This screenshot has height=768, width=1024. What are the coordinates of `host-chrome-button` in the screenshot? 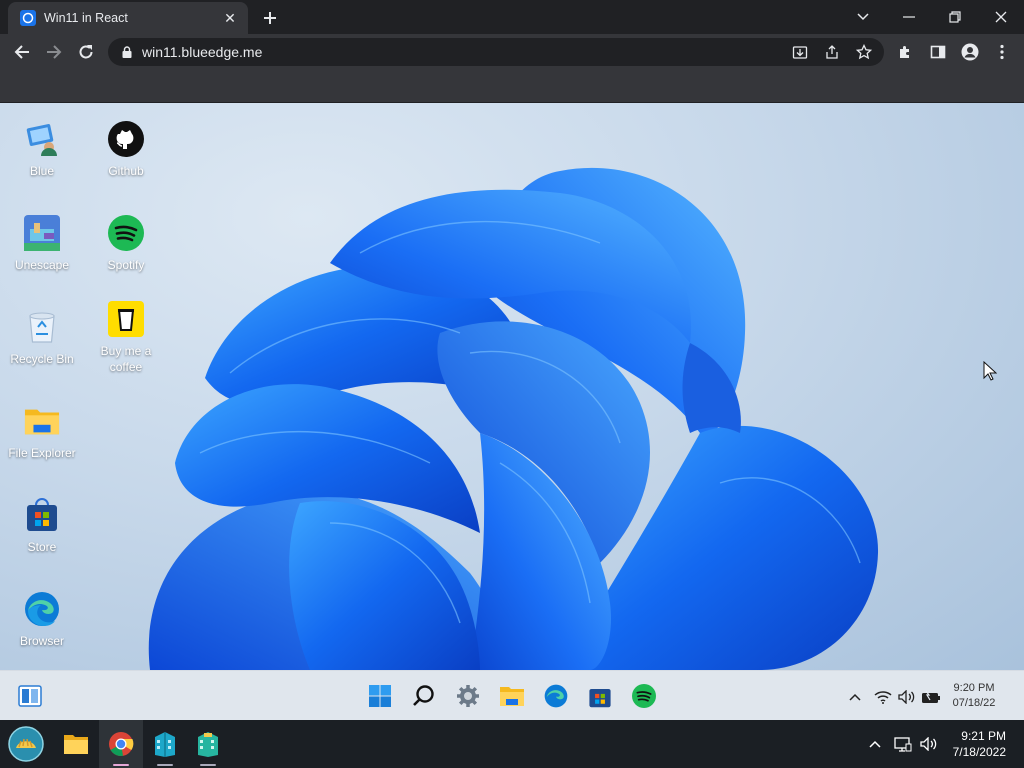 It's located at (121, 744).